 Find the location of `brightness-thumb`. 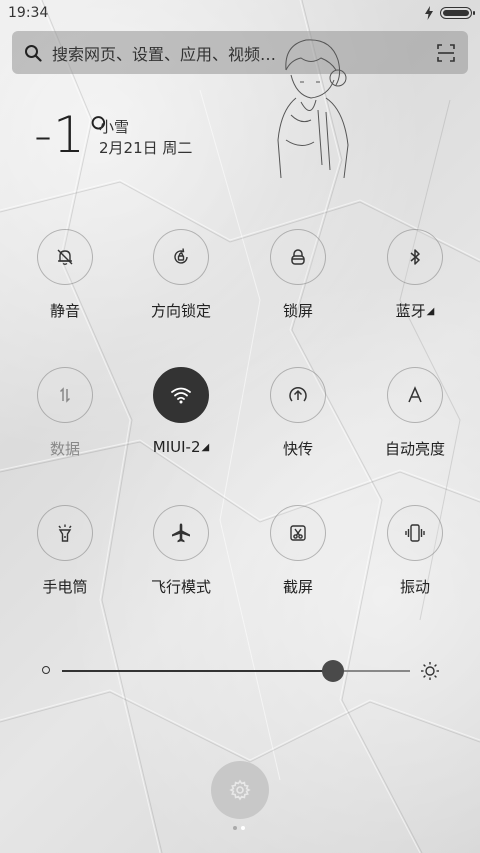

brightness-thumb is located at coordinates (333, 671).